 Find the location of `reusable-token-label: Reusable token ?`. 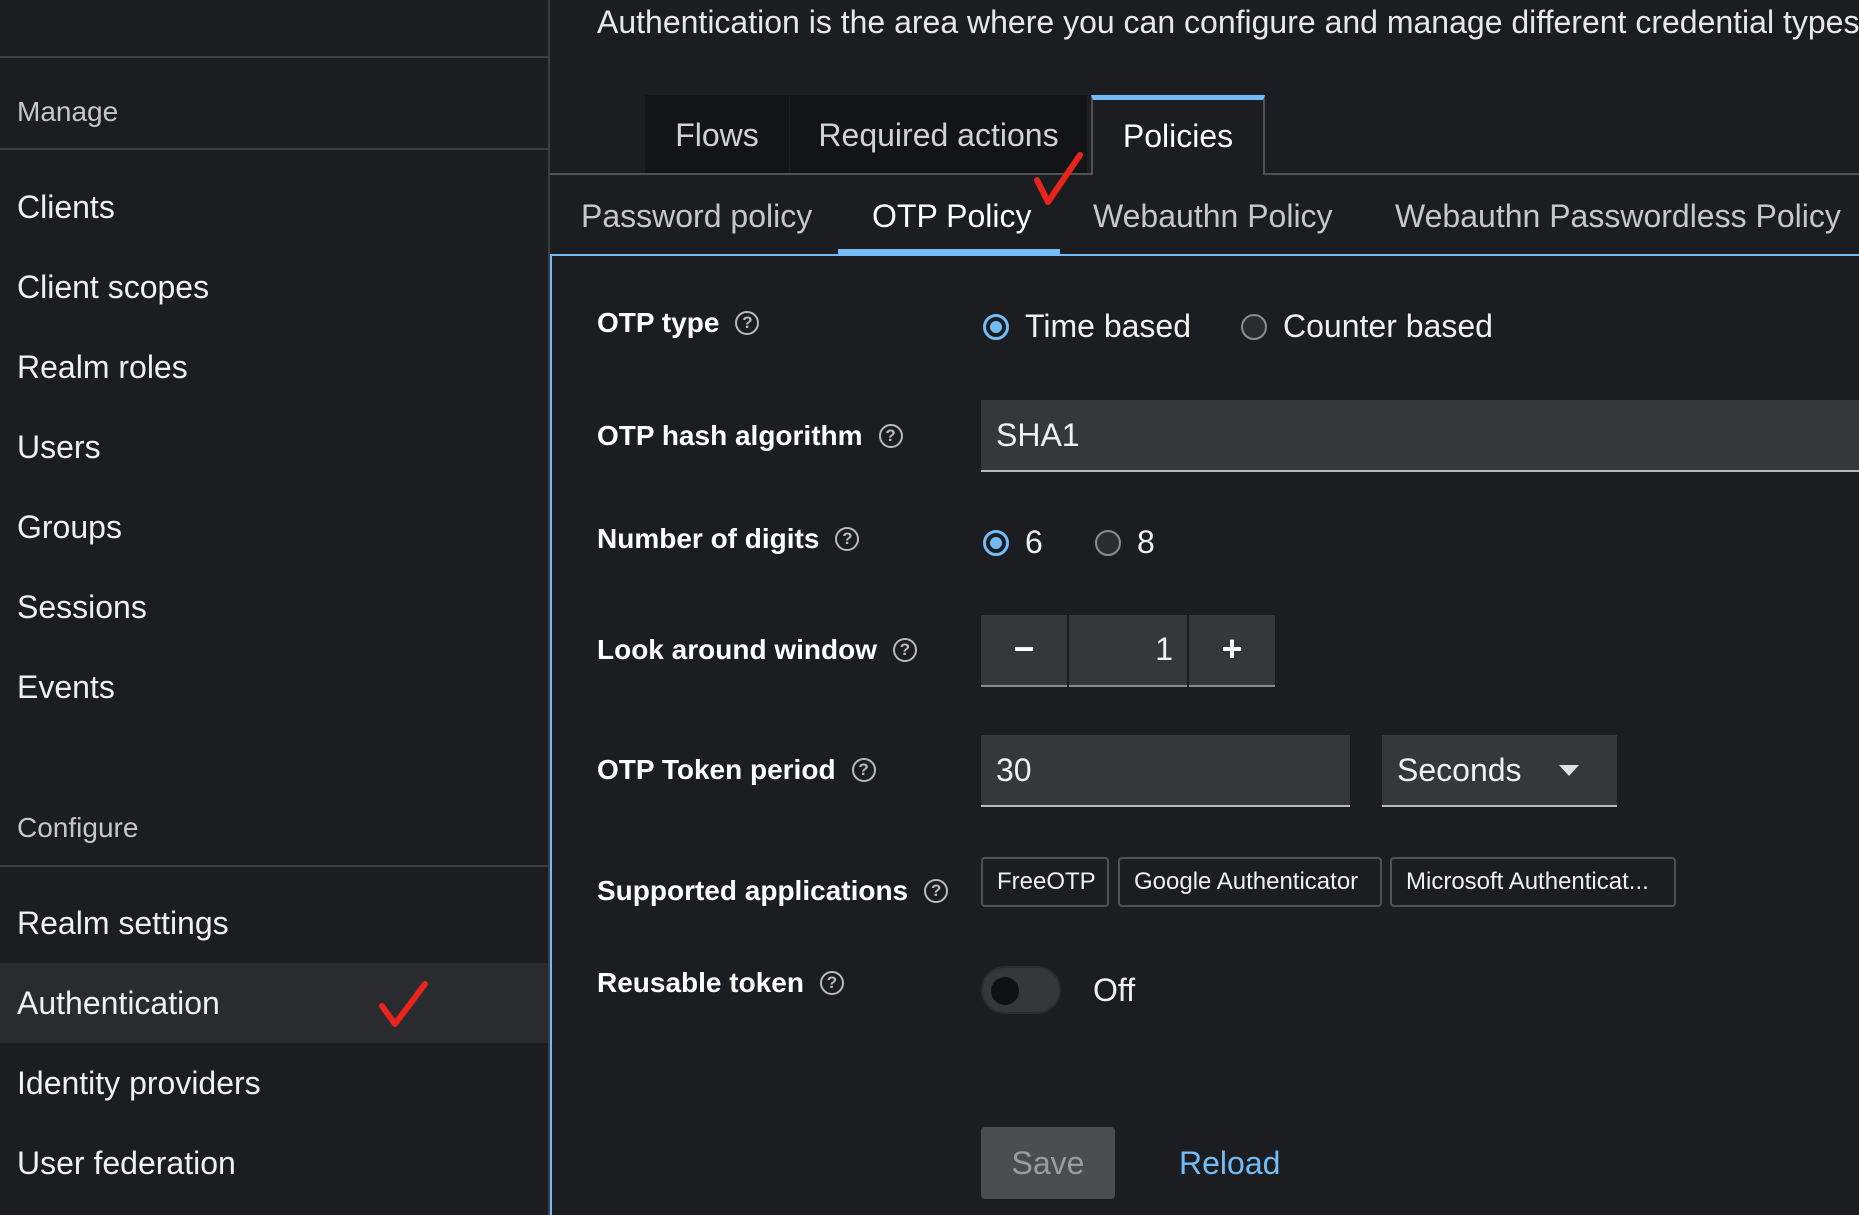

reusable-token-label: Reusable token ? is located at coordinates (720, 983).